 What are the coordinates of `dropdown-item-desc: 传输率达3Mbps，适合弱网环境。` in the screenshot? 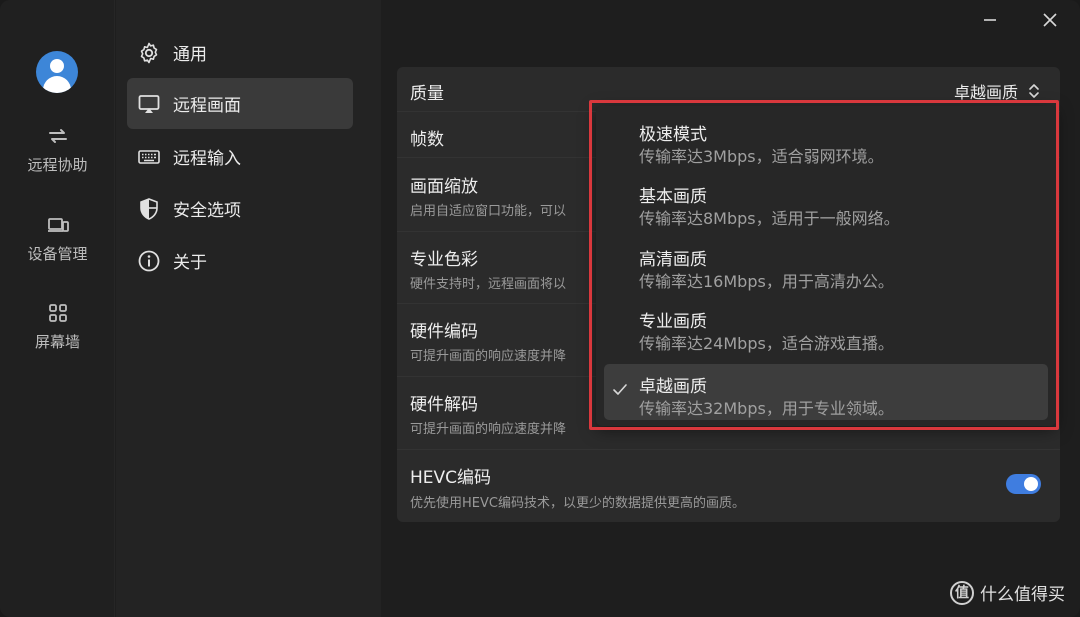 It's located at (761, 156).